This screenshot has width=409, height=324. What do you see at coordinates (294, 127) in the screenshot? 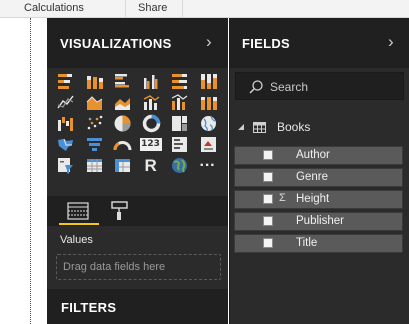
I see `table-name: Books` at bounding box center [294, 127].